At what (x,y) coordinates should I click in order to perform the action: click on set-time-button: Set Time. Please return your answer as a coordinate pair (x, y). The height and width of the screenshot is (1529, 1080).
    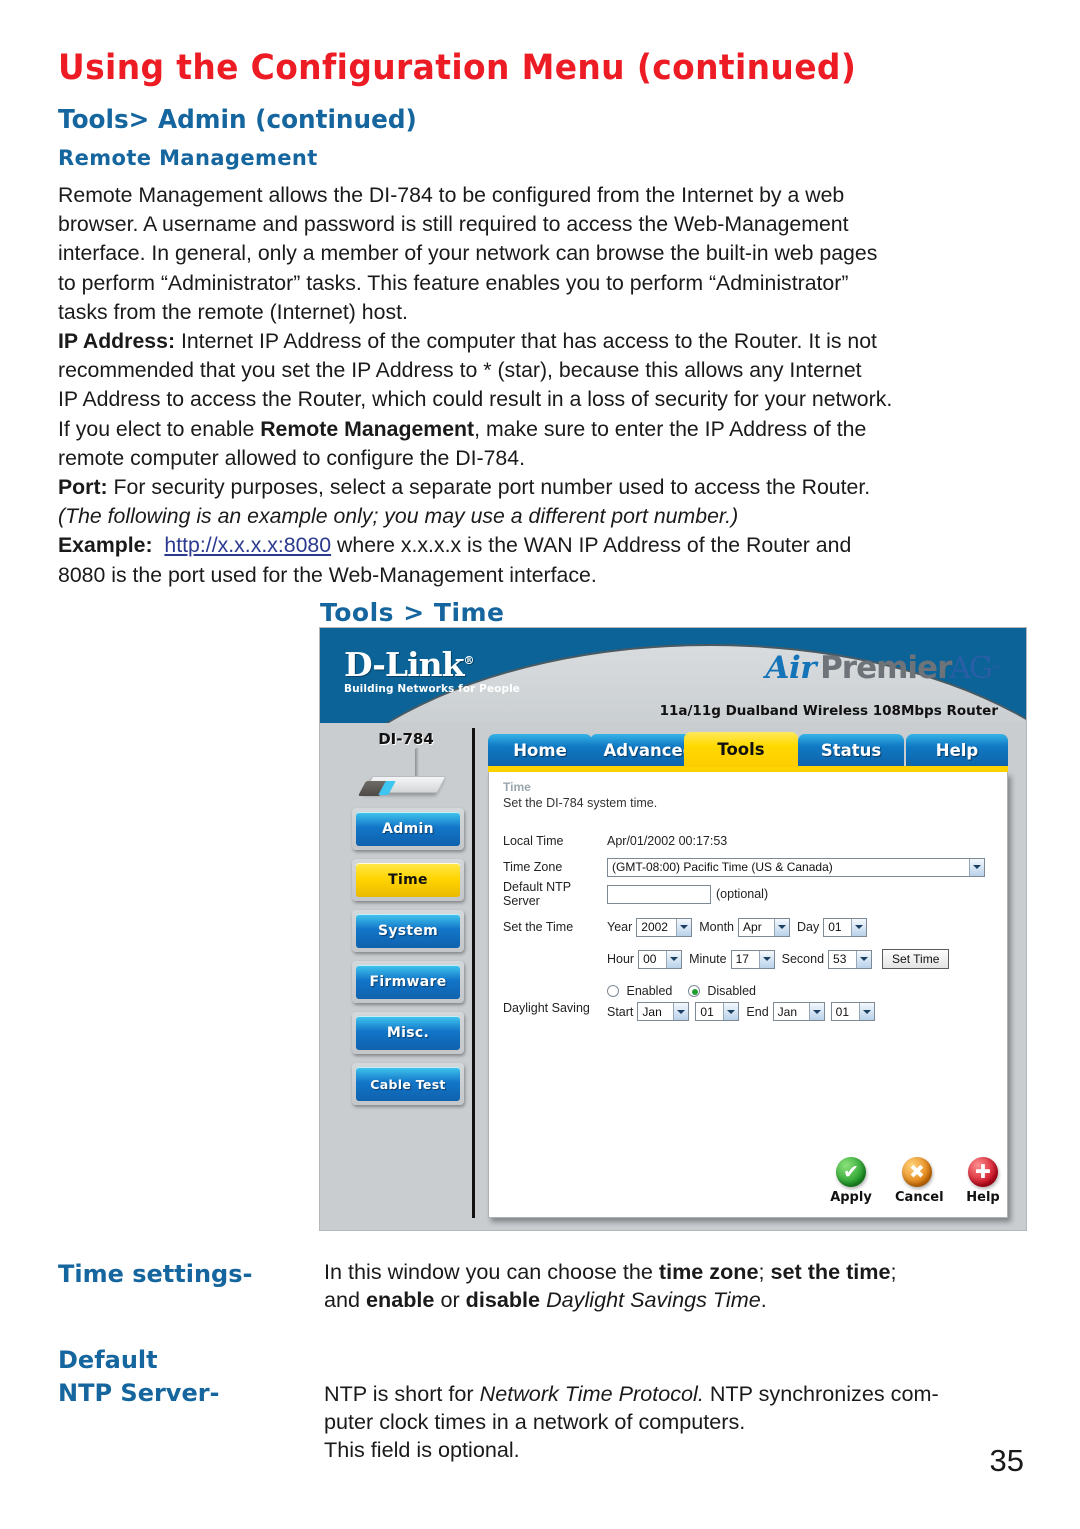
    Looking at the image, I should click on (916, 959).